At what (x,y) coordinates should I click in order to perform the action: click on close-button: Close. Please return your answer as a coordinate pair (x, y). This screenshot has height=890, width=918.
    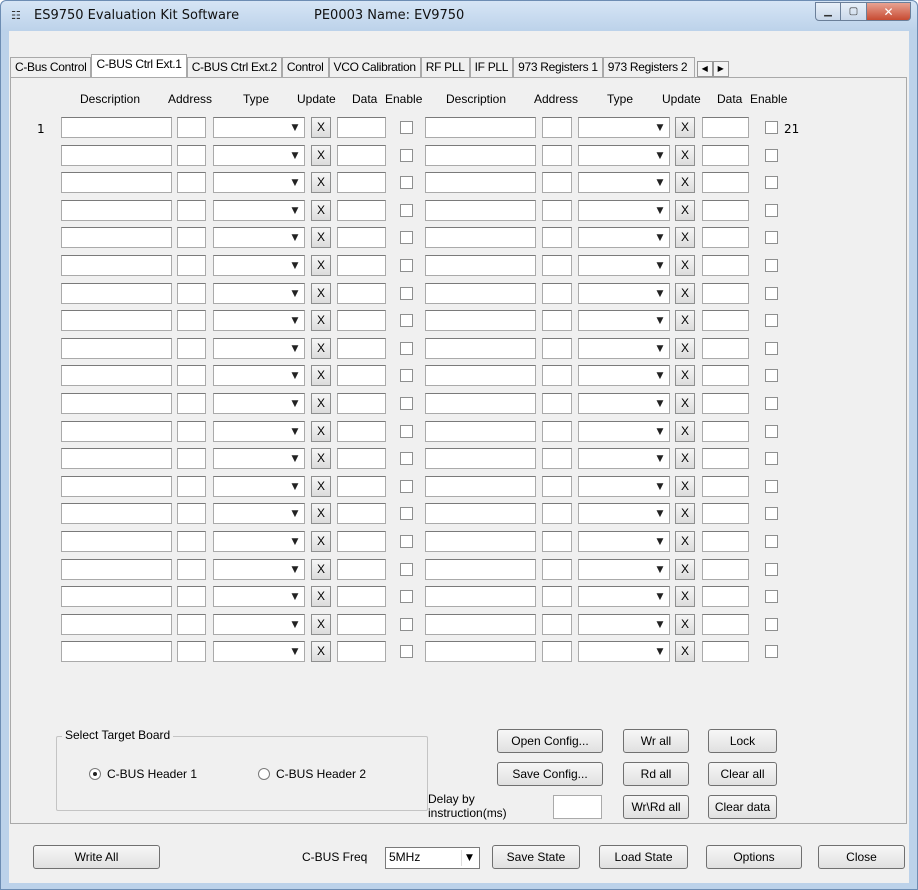
    Looking at the image, I should click on (861, 857).